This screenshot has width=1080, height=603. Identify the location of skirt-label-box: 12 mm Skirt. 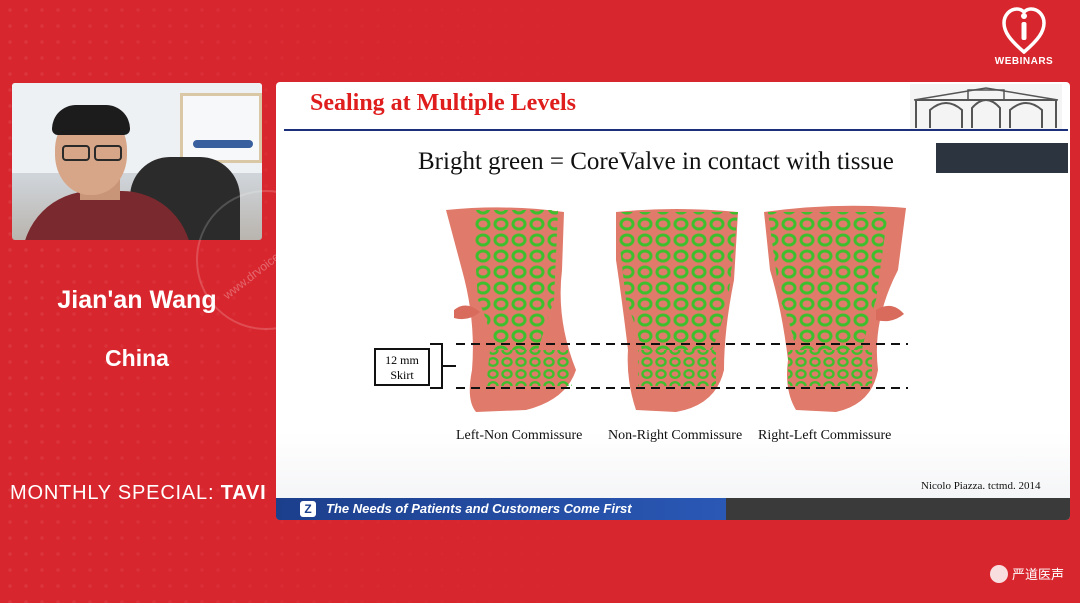
(402, 367).